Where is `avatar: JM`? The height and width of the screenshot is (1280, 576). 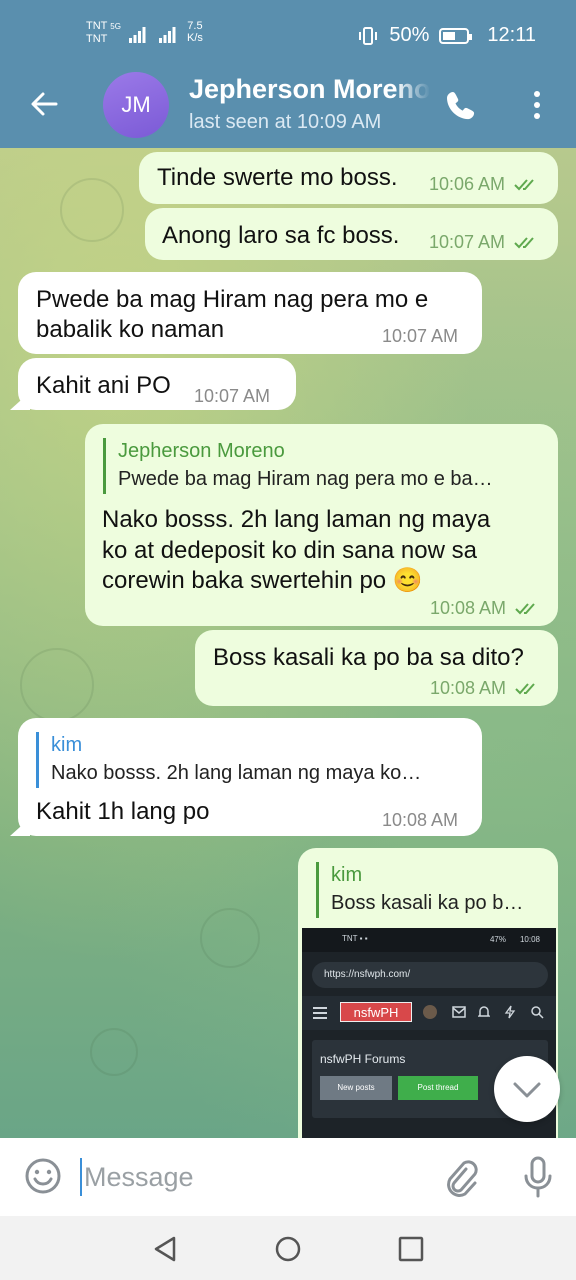 avatar: JM is located at coordinates (136, 105).